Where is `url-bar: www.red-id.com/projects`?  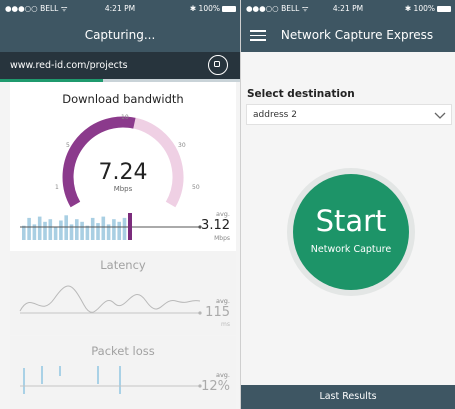 url-bar: www.red-id.com/projects is located at coordinates (120, 65).